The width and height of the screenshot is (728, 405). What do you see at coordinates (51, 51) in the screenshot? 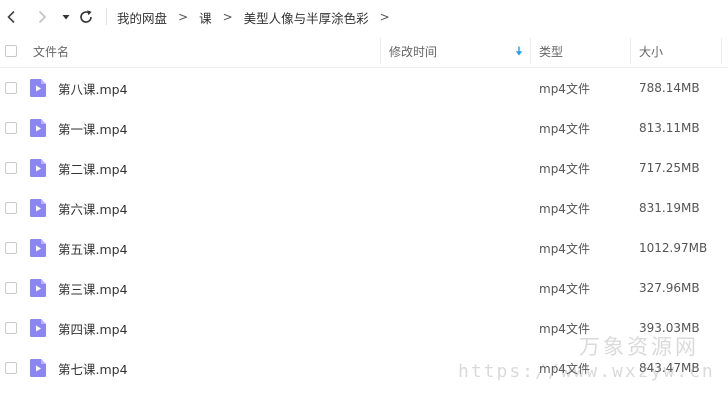
I see `column-header-name: 文件名` at bounding box center [51, 51].